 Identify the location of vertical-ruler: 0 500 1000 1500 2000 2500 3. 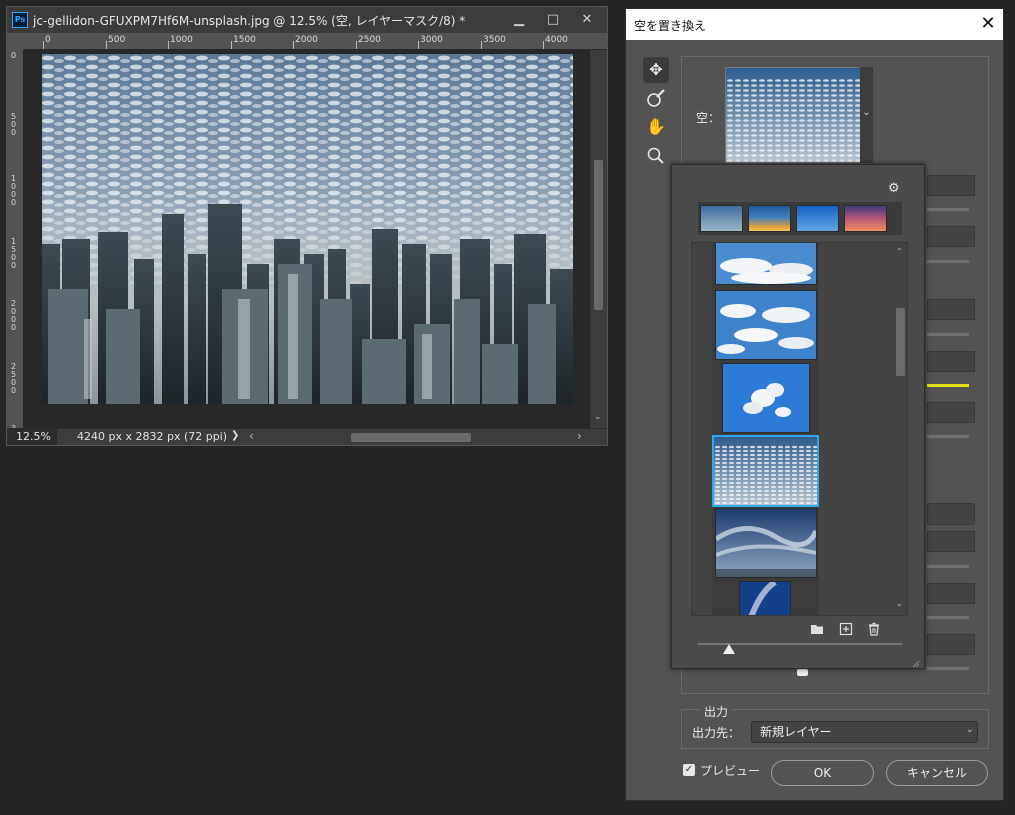
(15, 241).